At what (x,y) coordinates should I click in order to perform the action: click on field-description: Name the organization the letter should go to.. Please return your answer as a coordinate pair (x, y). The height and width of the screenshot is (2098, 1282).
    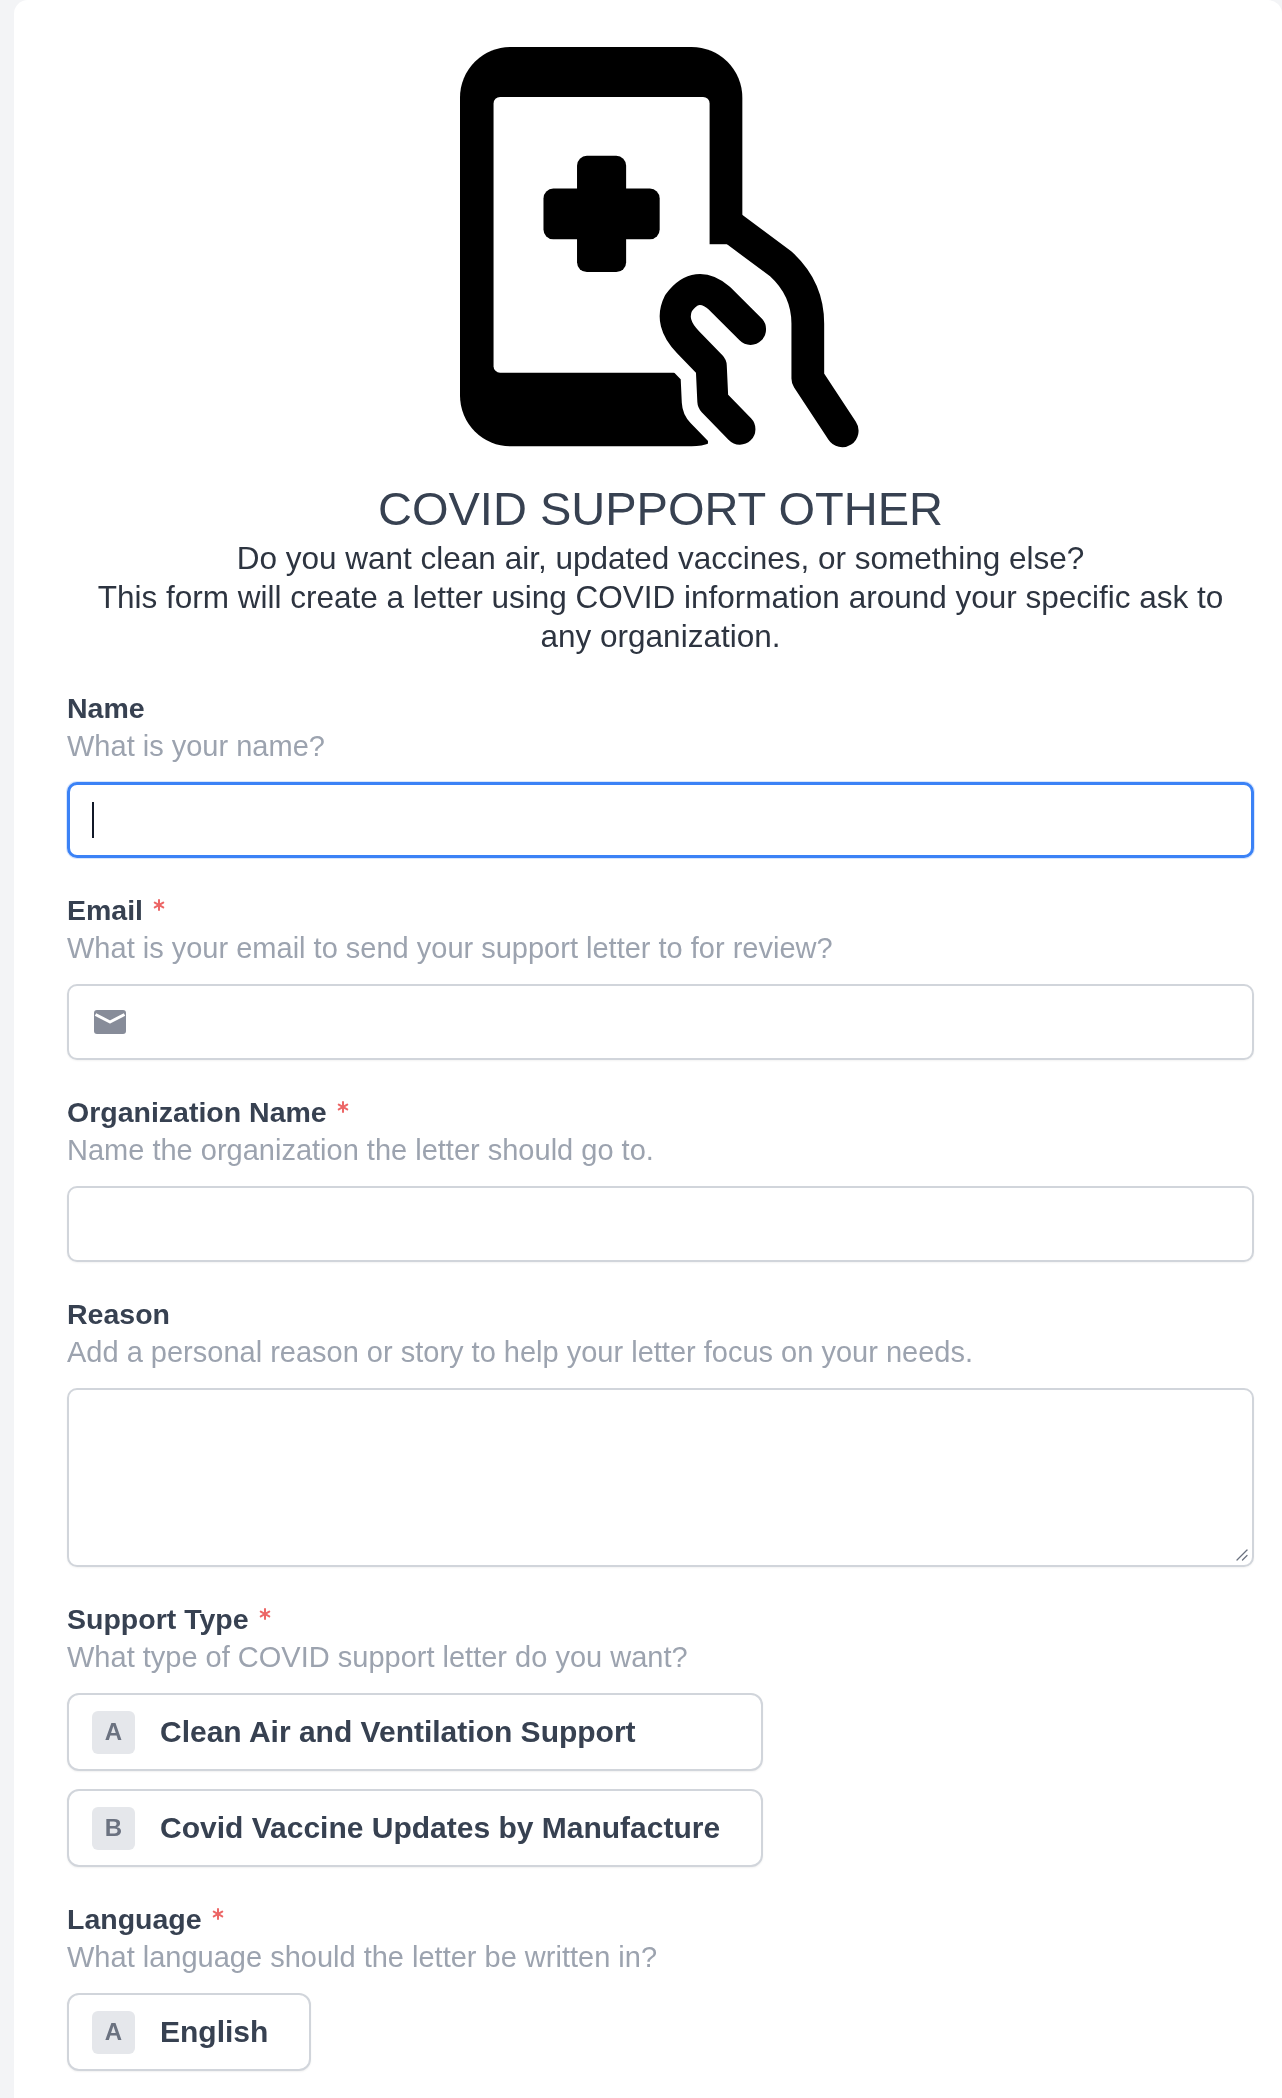
    Looking at the image, I should click on (361, 1150).